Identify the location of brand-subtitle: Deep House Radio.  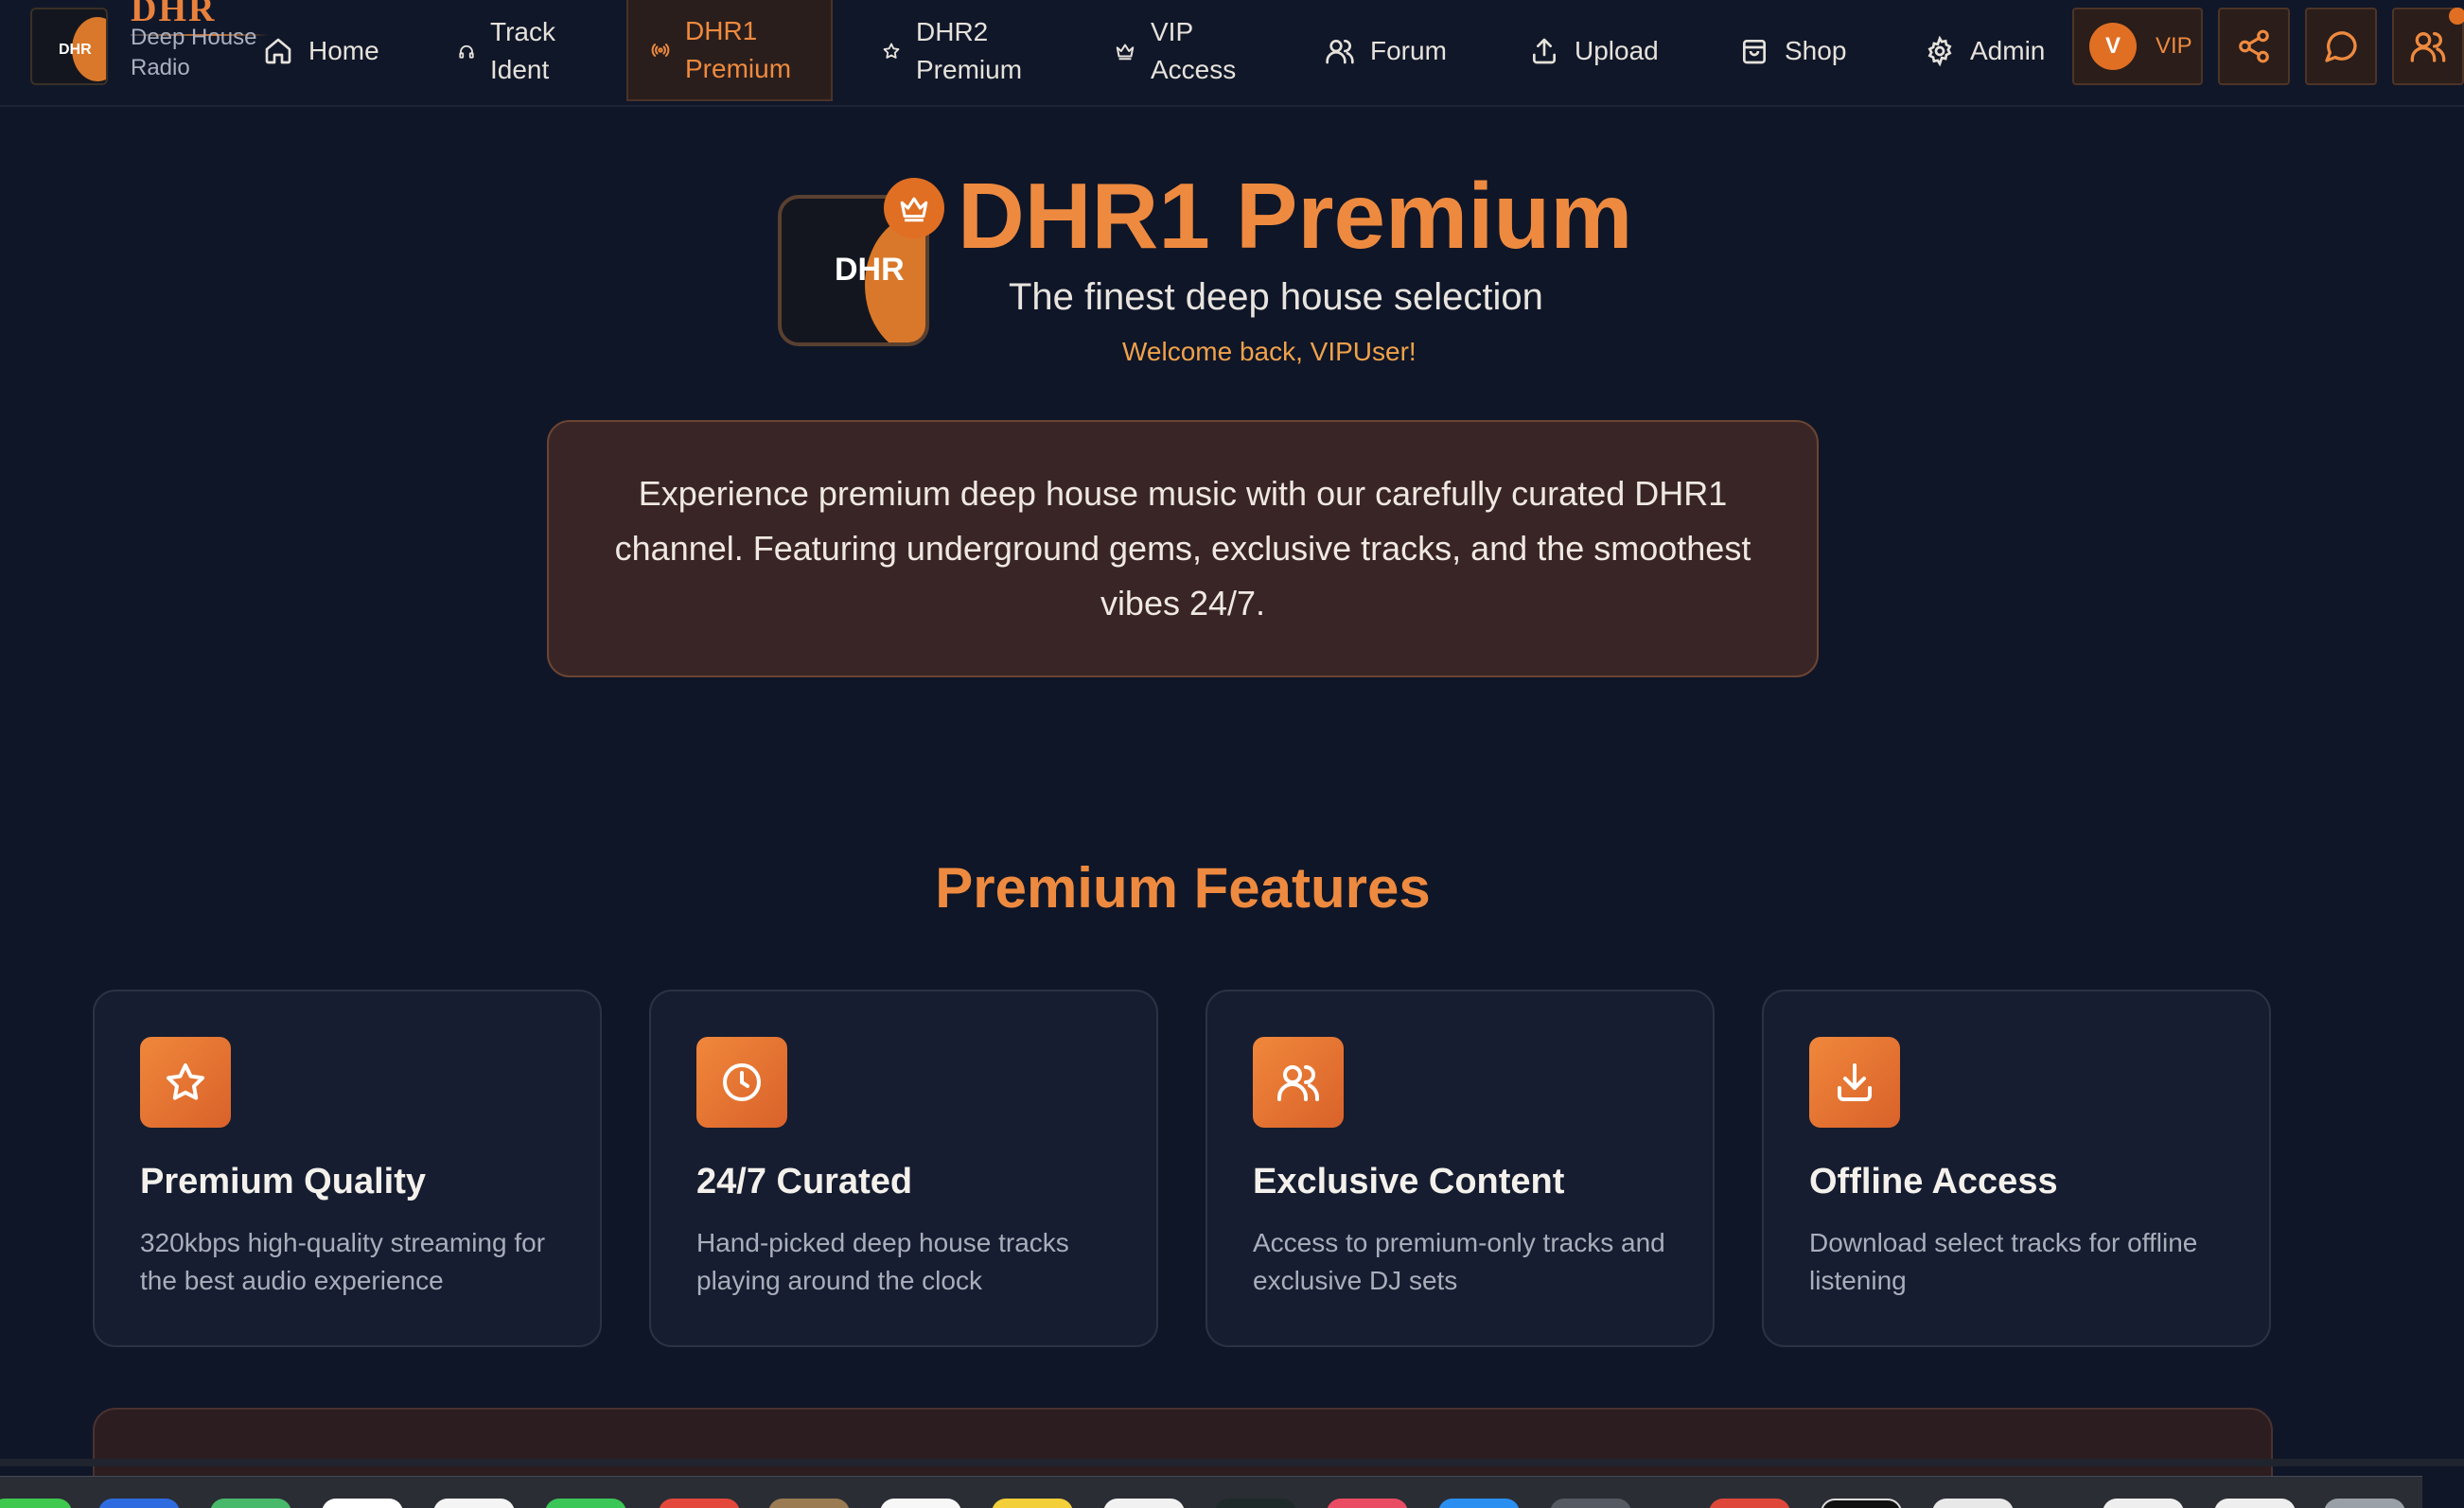
(194, 52).